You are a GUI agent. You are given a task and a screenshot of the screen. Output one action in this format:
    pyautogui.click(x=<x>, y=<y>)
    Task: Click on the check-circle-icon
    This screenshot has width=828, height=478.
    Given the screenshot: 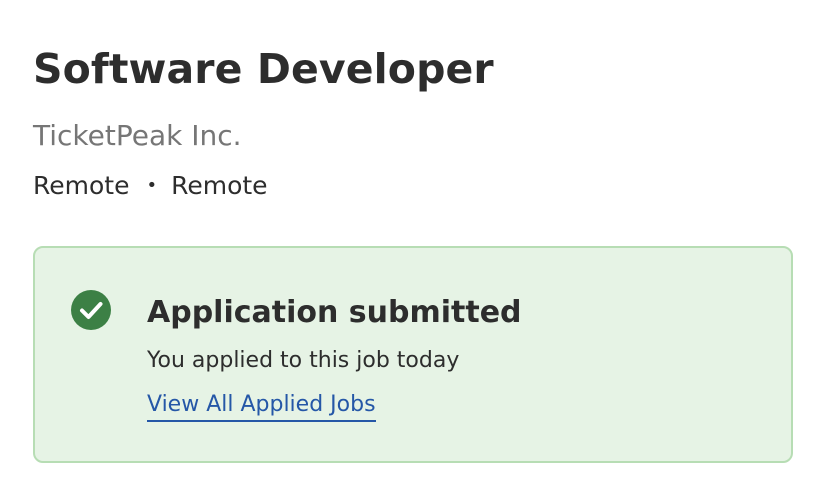 What is the action you would take?
    pyautogui.click(x=91, y=310)
    